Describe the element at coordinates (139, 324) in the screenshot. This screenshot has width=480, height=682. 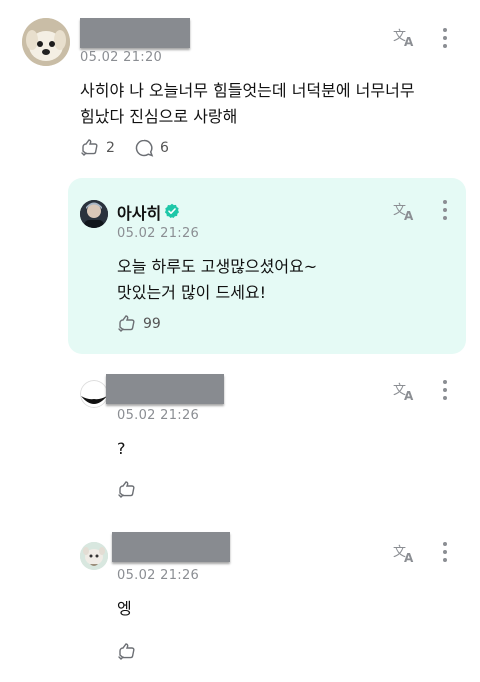
I see `like-button: 99` at that location.